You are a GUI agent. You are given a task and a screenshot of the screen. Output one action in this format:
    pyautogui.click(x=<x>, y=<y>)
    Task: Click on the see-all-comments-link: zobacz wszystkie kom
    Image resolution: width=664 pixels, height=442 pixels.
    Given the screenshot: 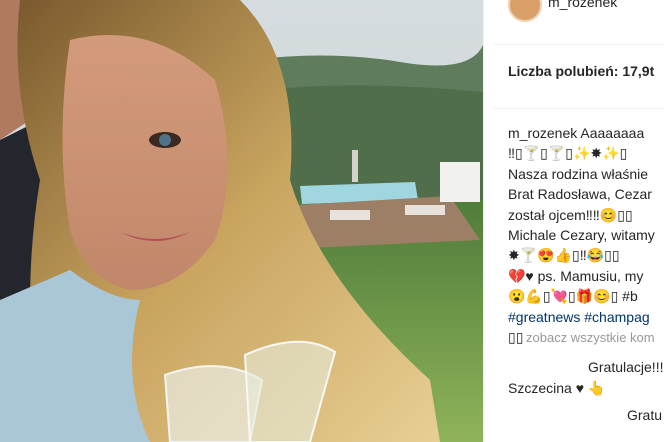 What is the action you would take?
    pyautogui.click(x=590, y=337)
    